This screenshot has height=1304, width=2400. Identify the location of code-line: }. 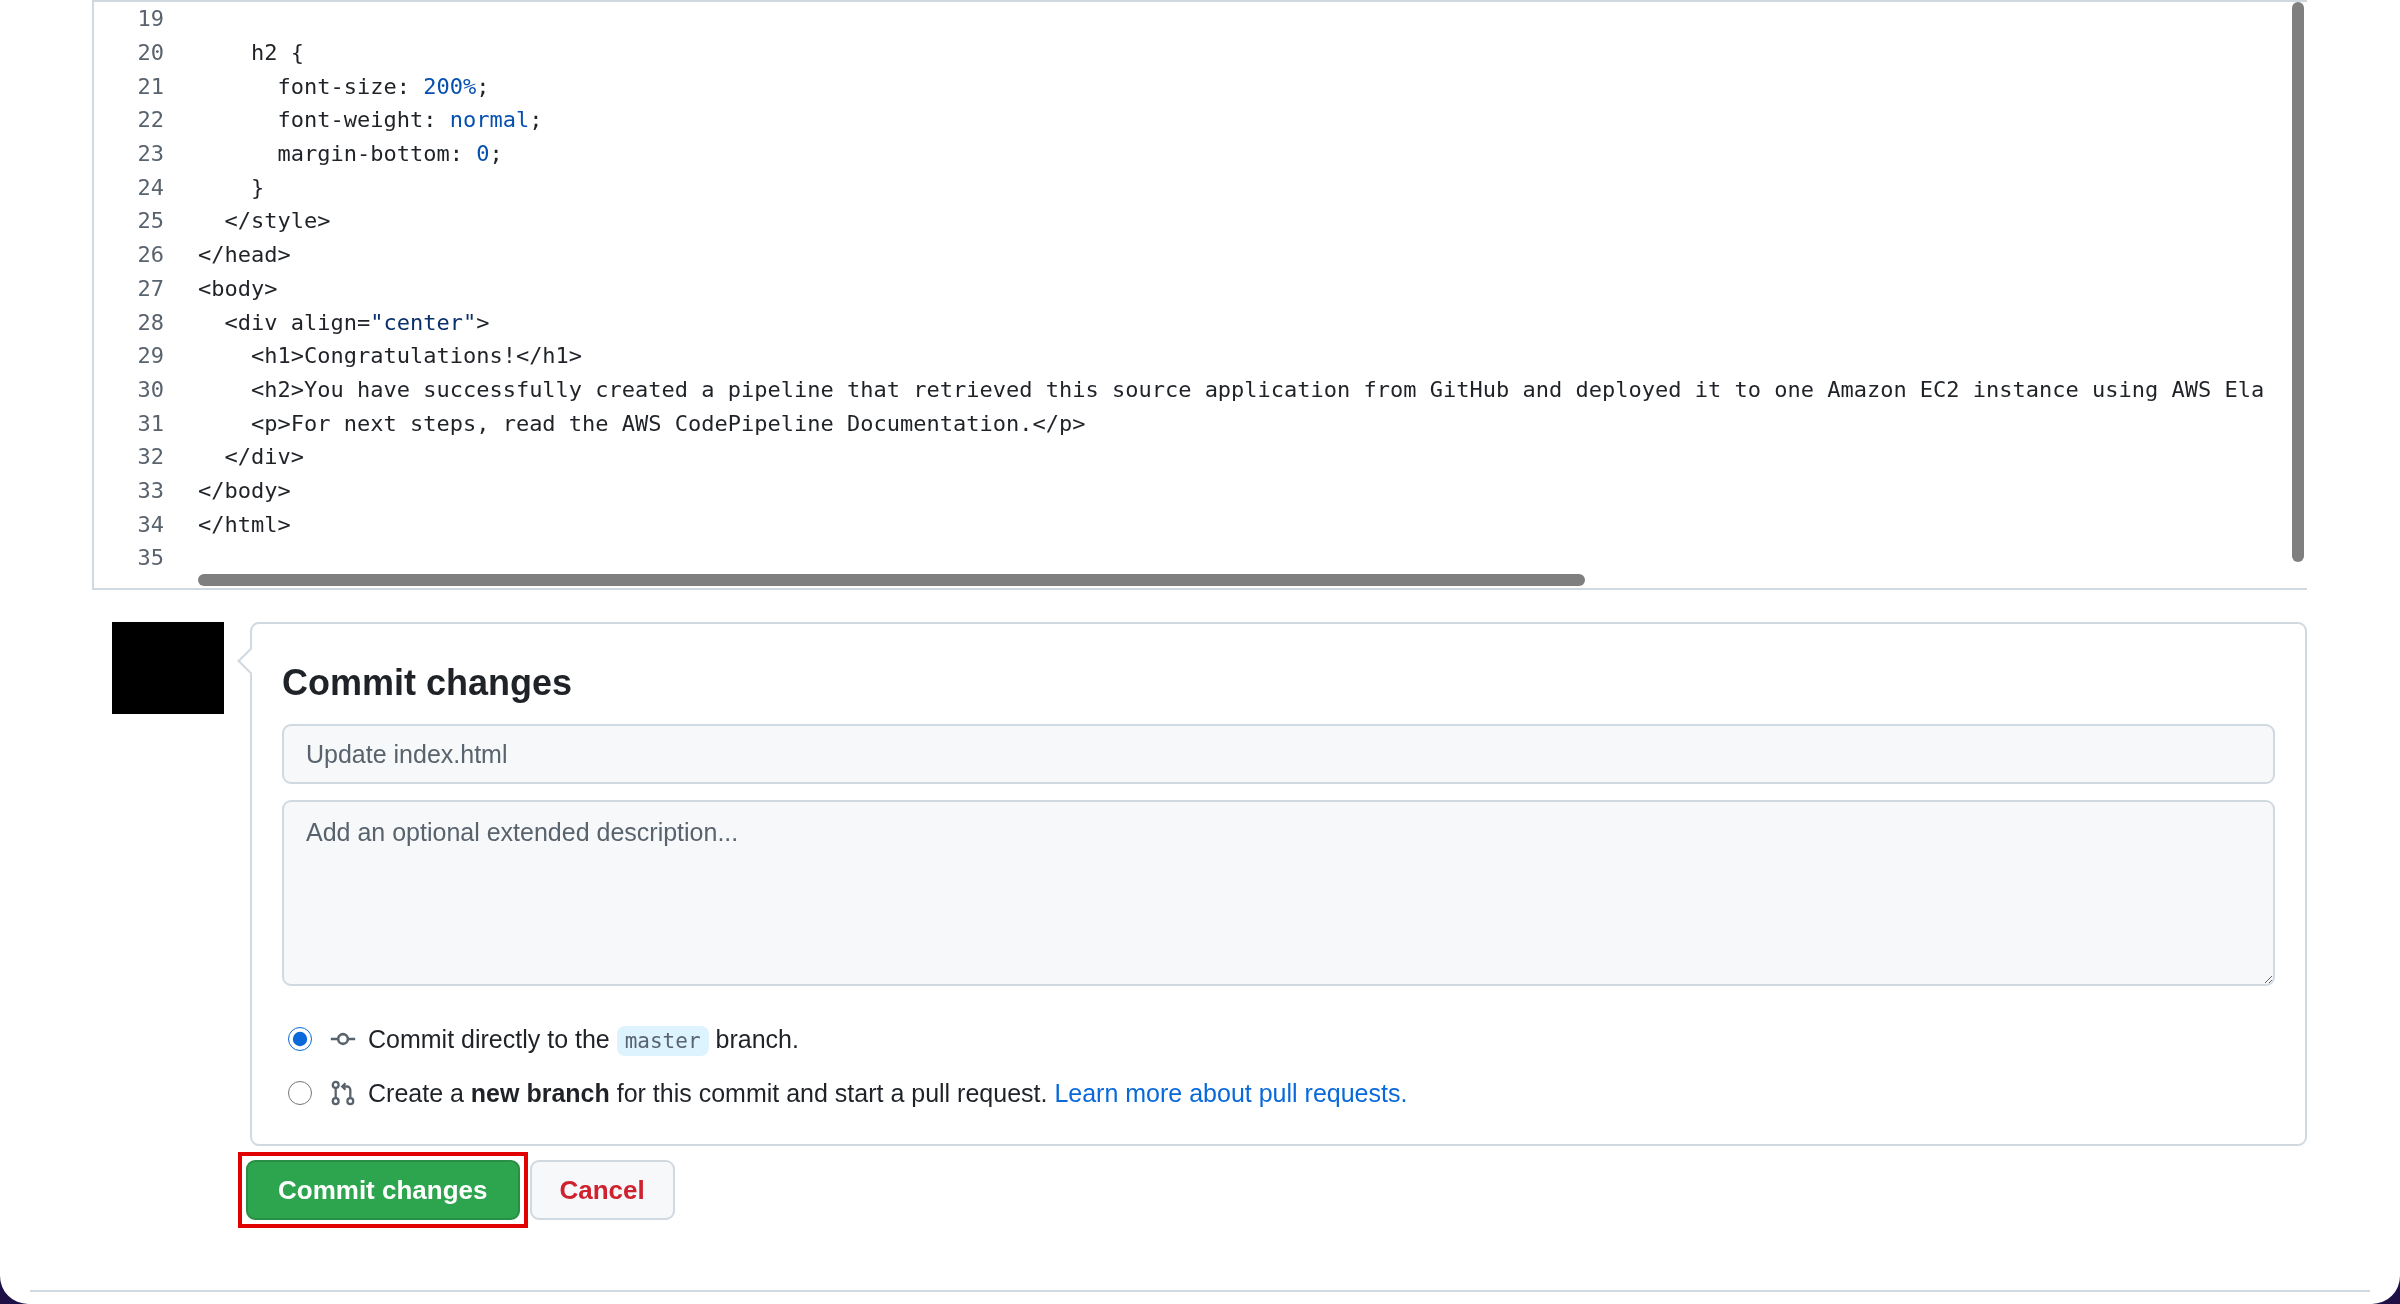
(257, 187).